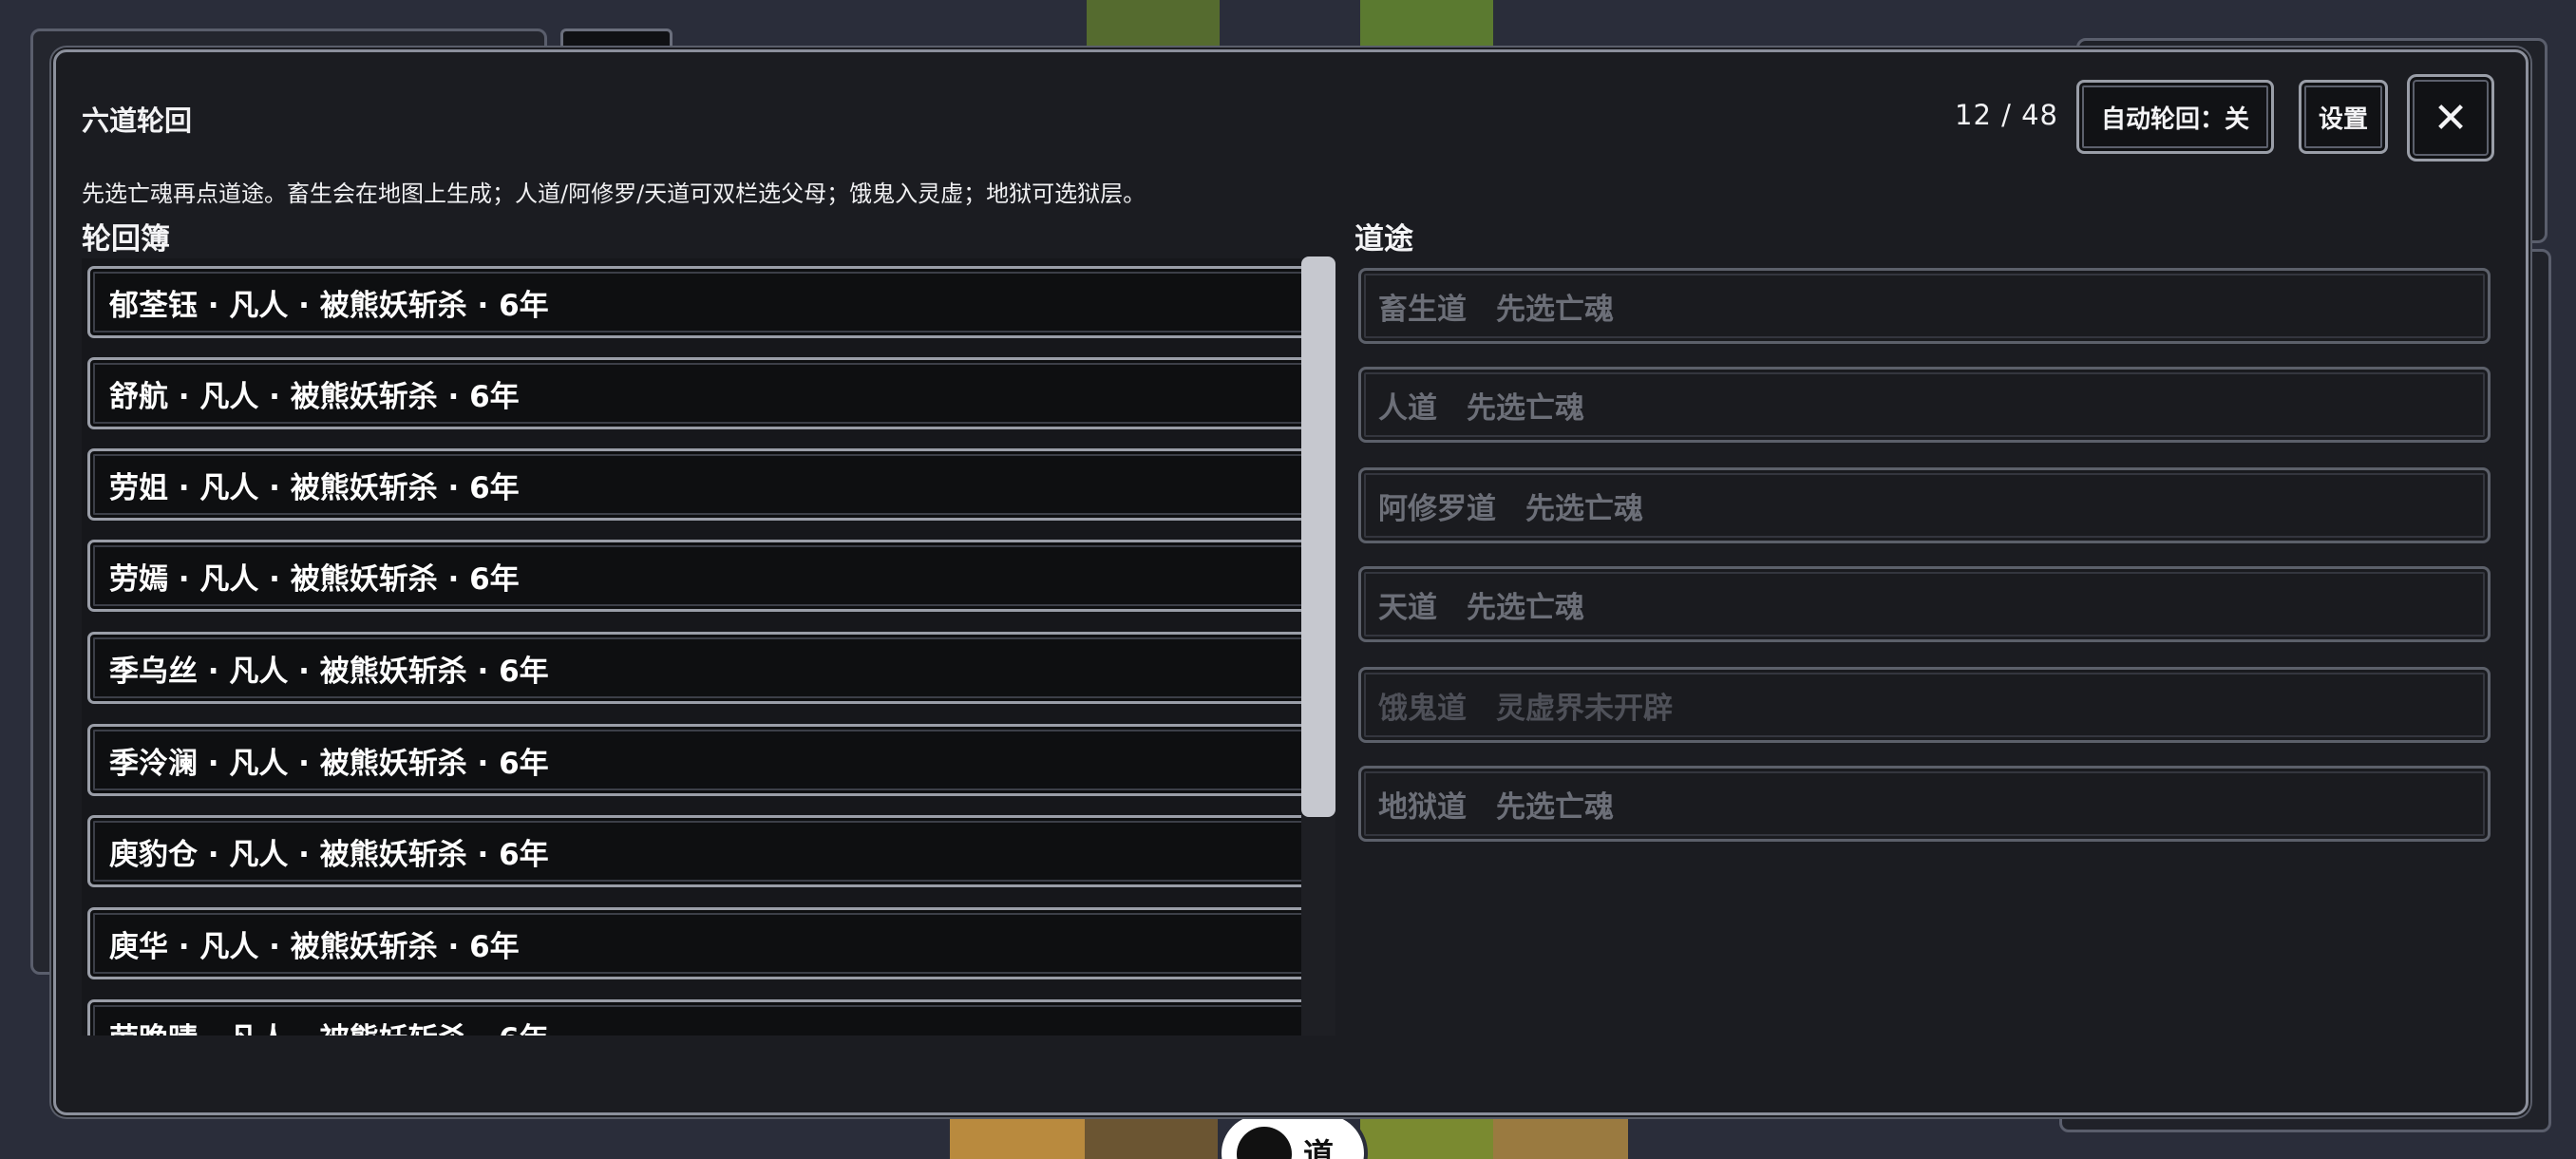 This screenshot has height=1159, width=2576. What do you see at coordinates (1319, 1147) in the screenshot?
I see `background-dao-label: 道` at bounding box center [1319, 1147].